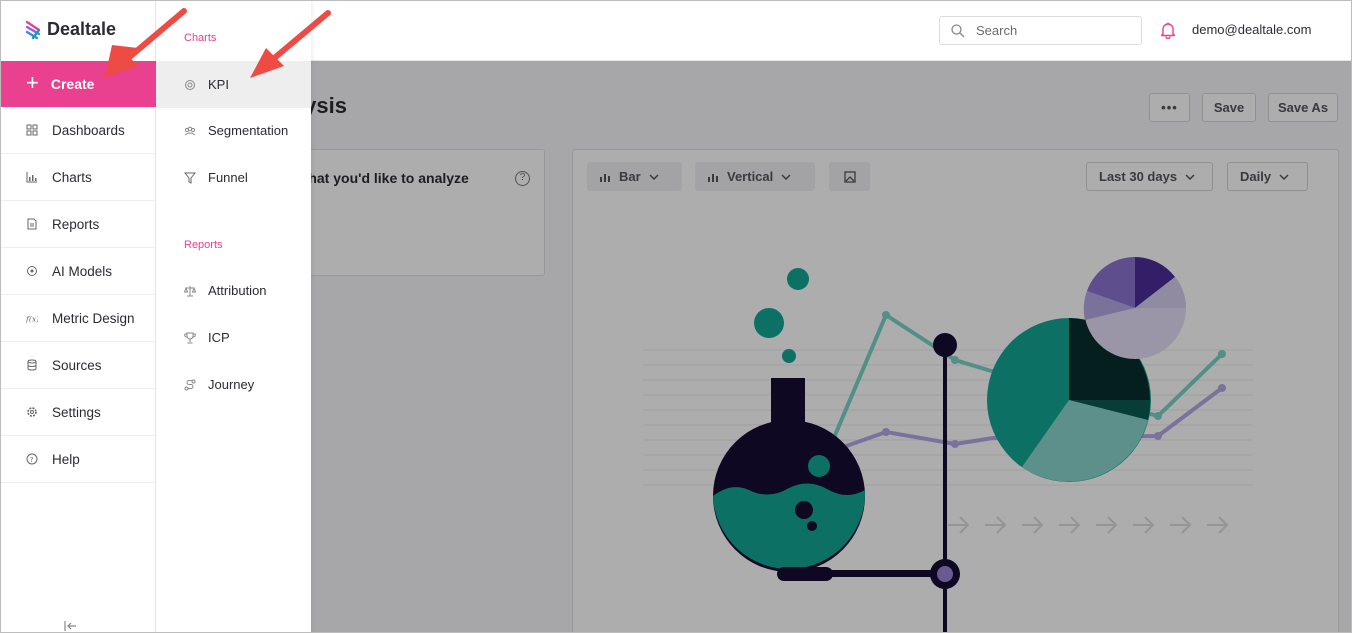 This screenshot has width=1352, height=633. I want to click on funnel-icon, so click(190, 178).